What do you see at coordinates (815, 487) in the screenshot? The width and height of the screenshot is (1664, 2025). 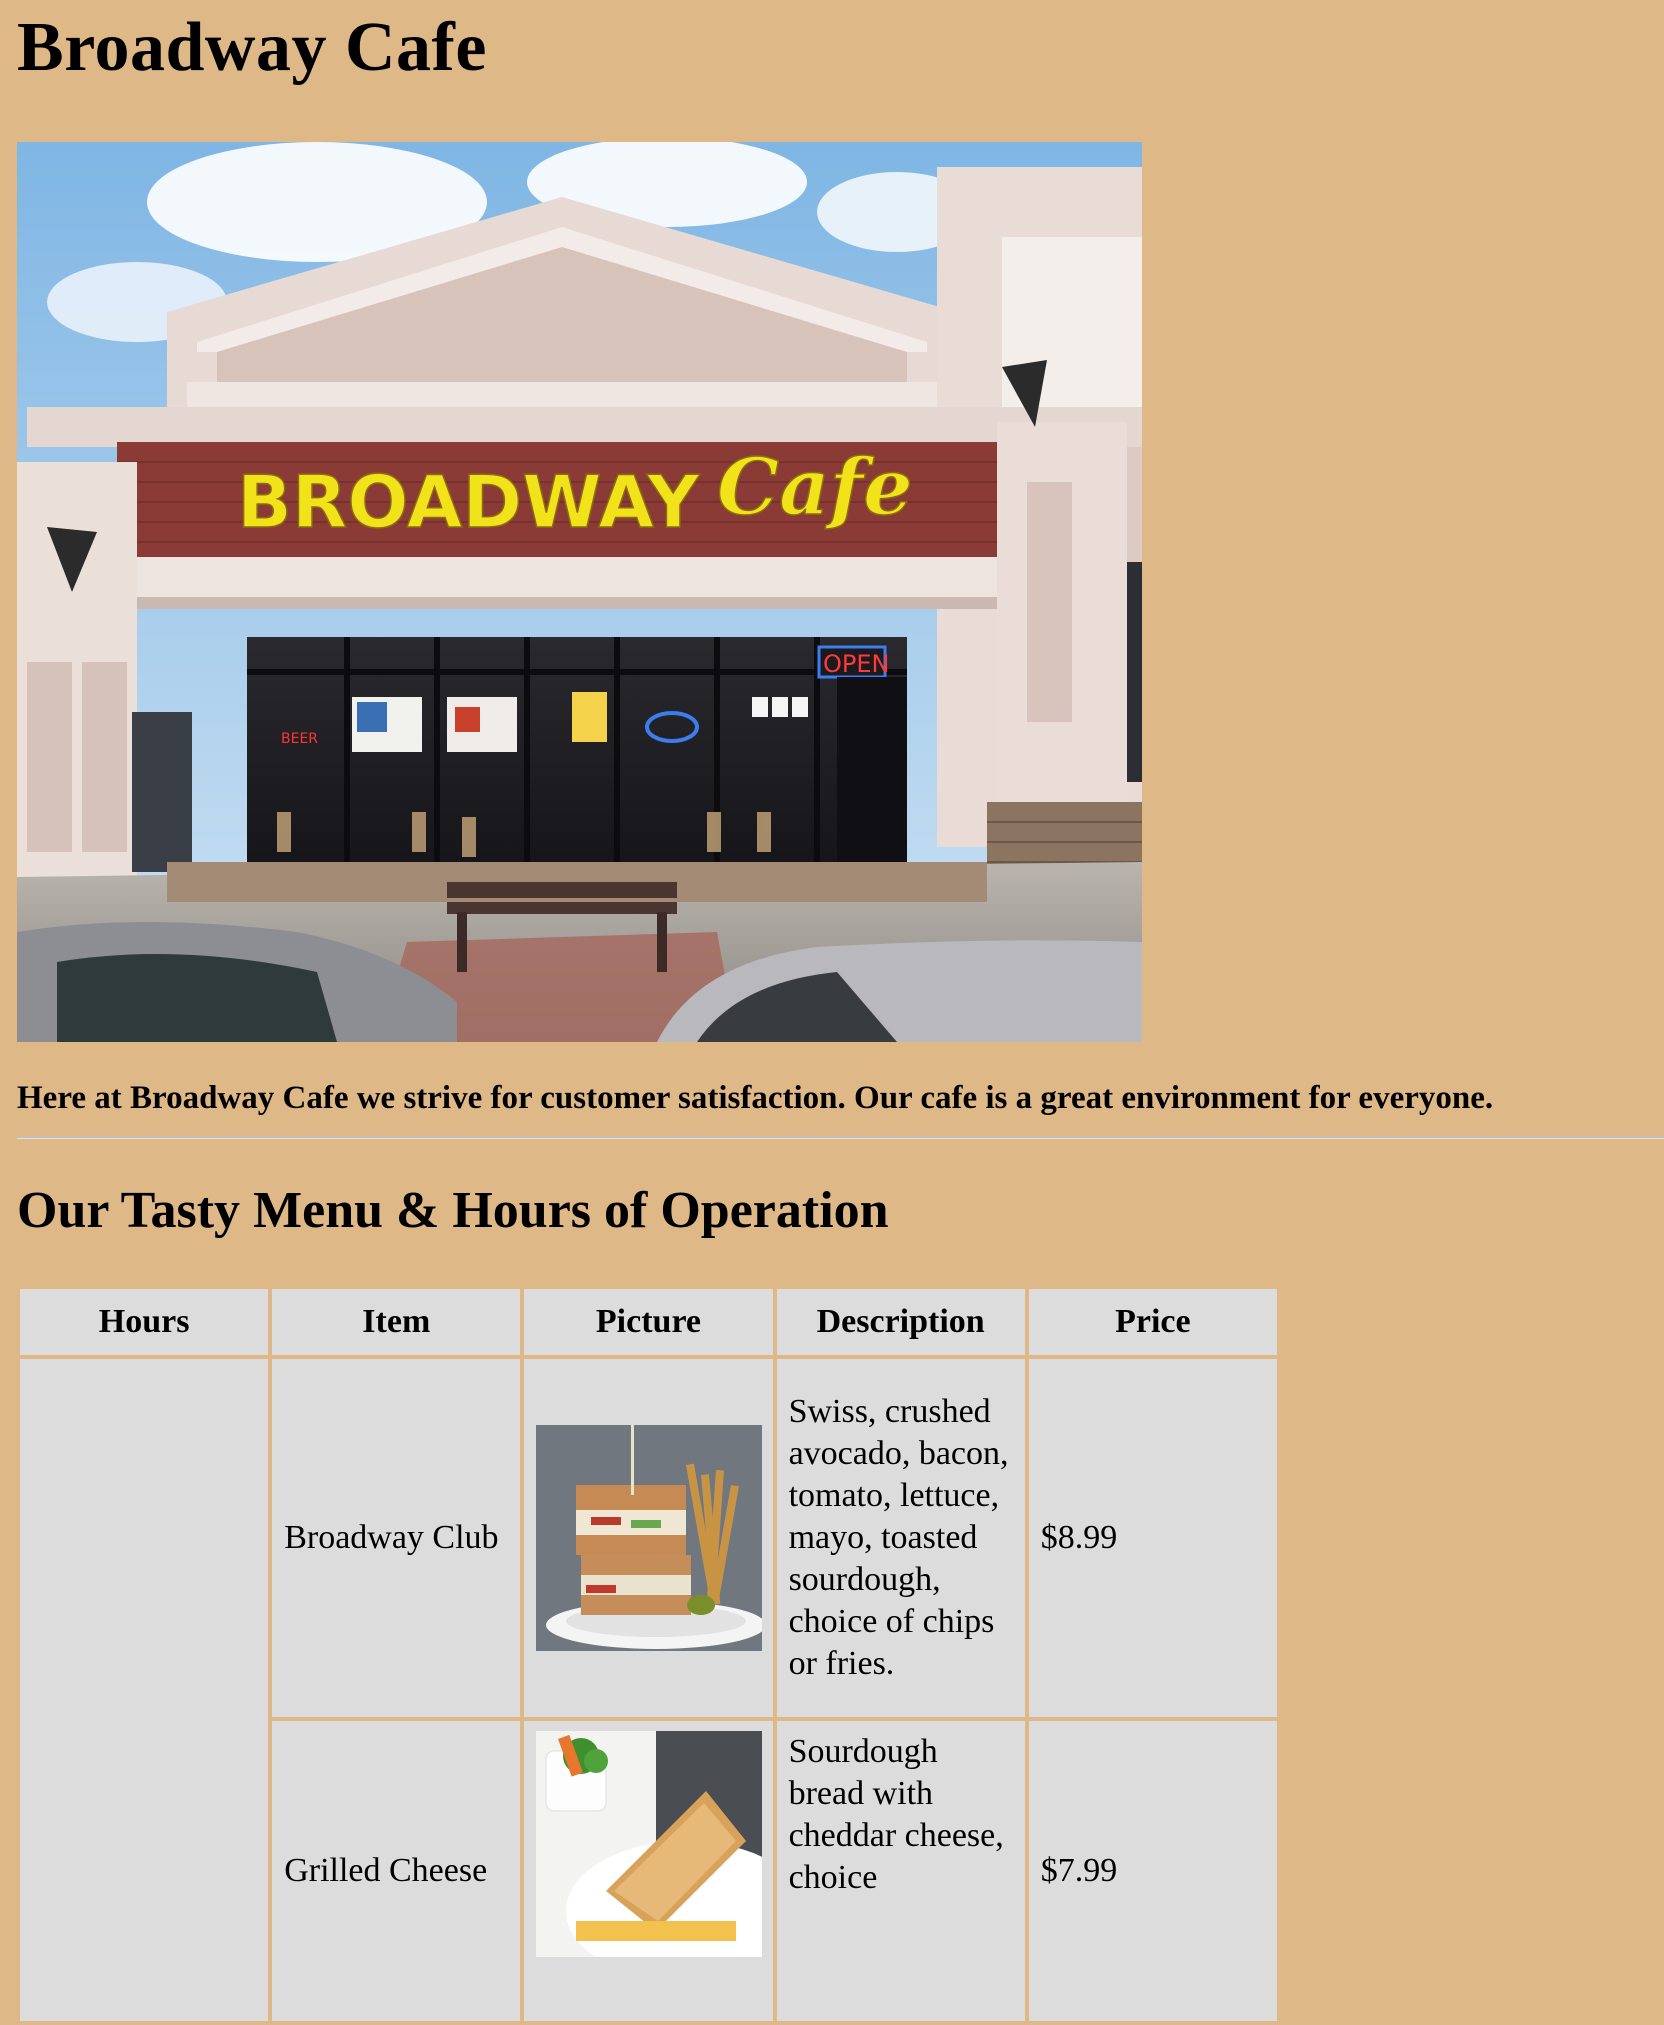 I see `sign-script-text: Cafe` at bounding box center [815, 487].